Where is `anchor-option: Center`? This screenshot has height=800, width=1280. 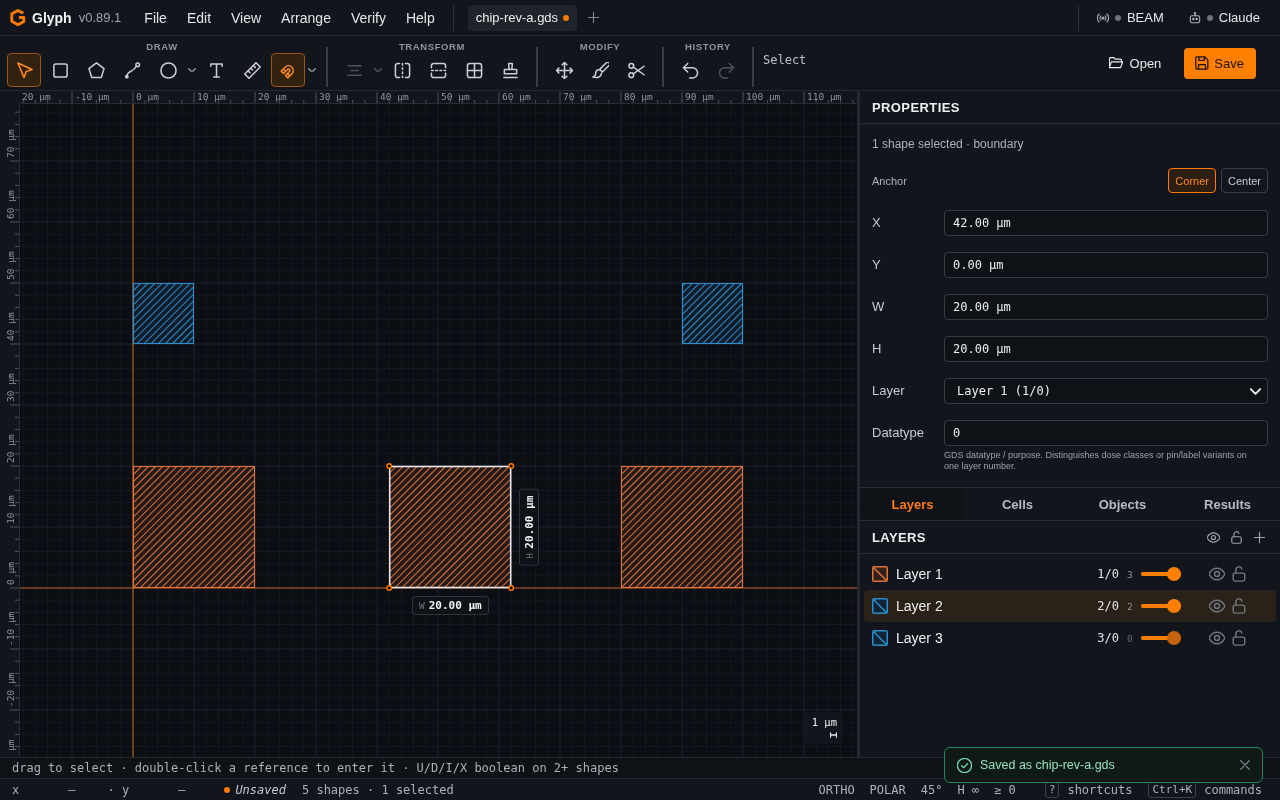 anchor-option: Center is located at coordinates (1244, 180).